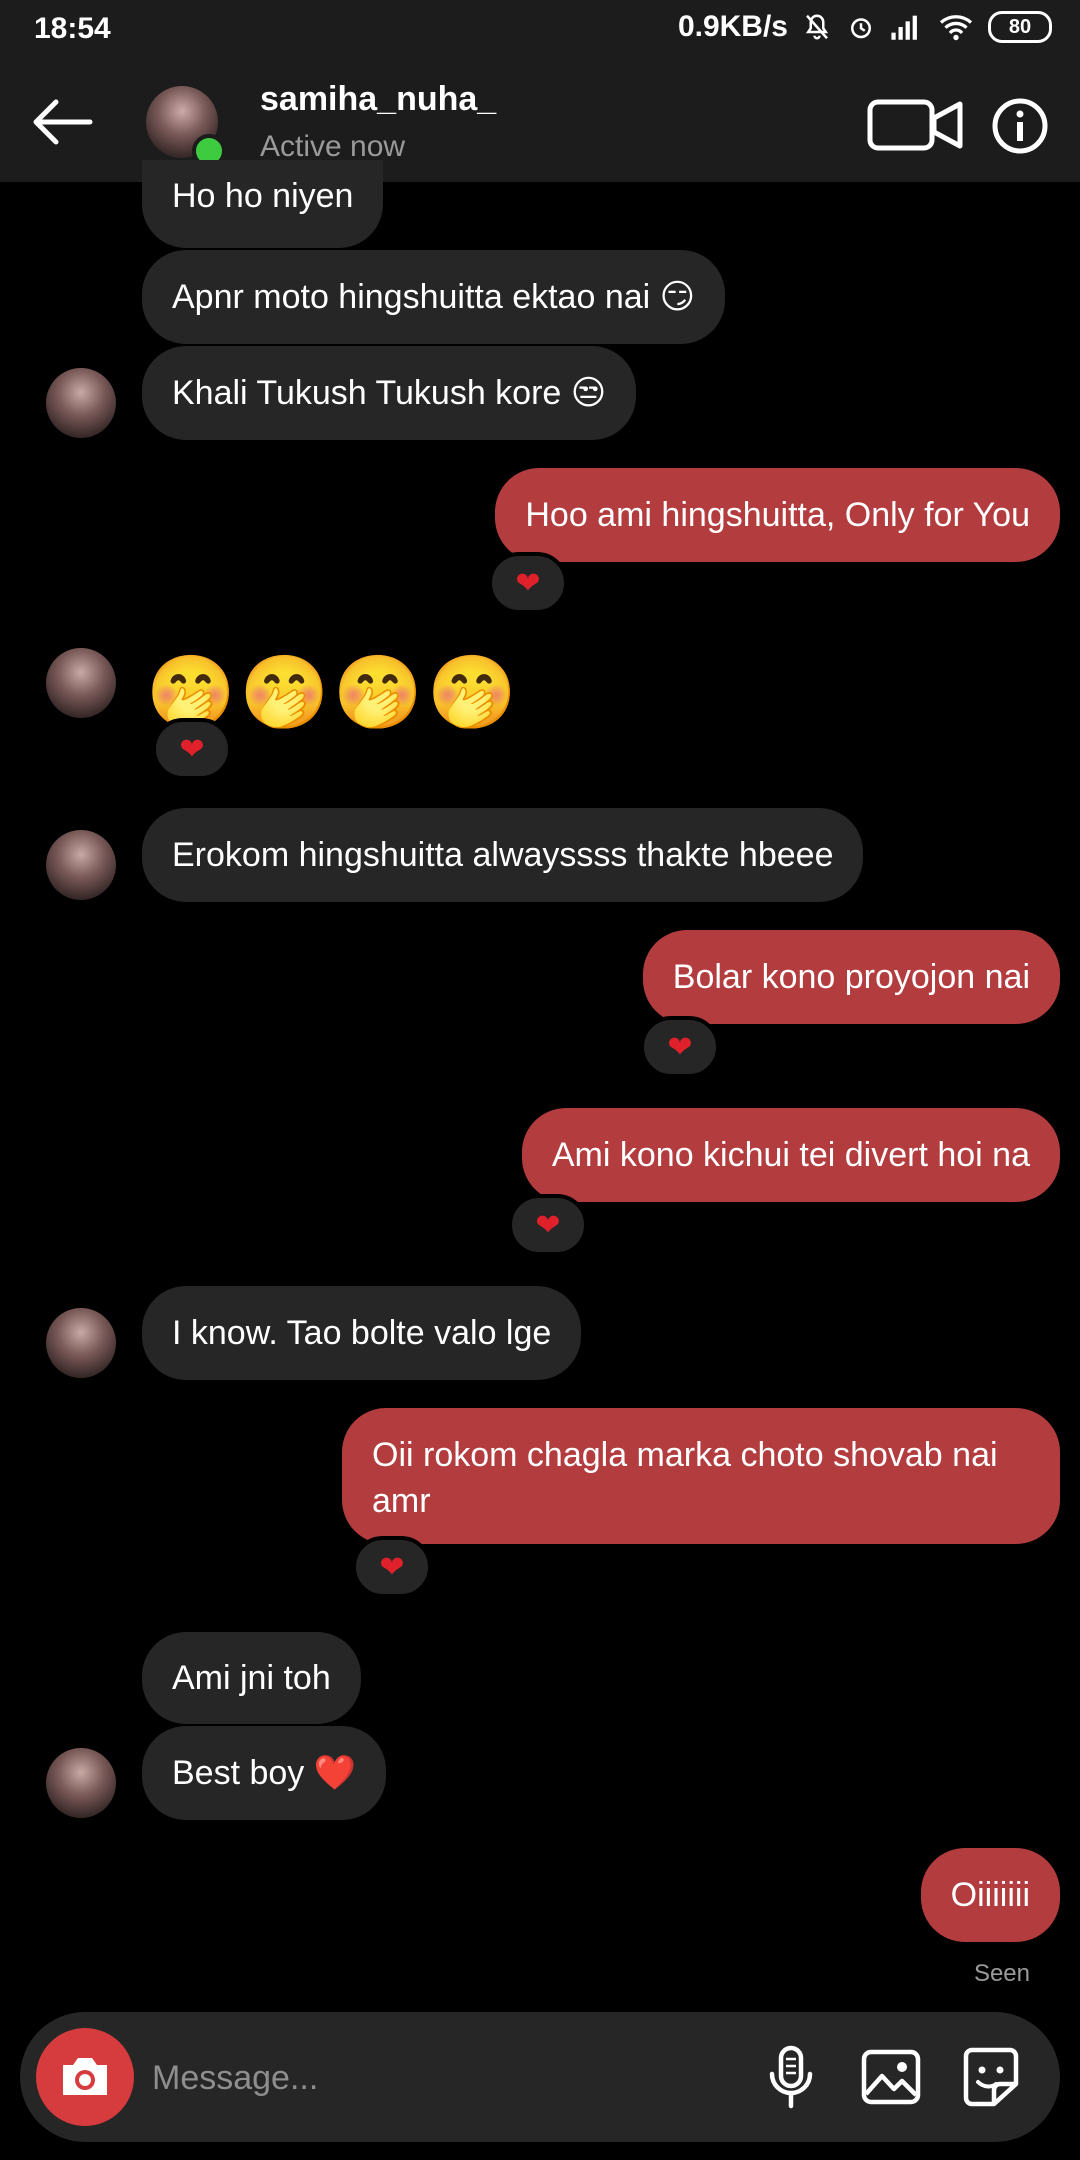 Image resolution: width=1080 pixels, height=2160 pixels. Describe the element at coordinates (990, 1895) in the screenshot. I see `outgoing-message: Oiiiiiii` at that location.